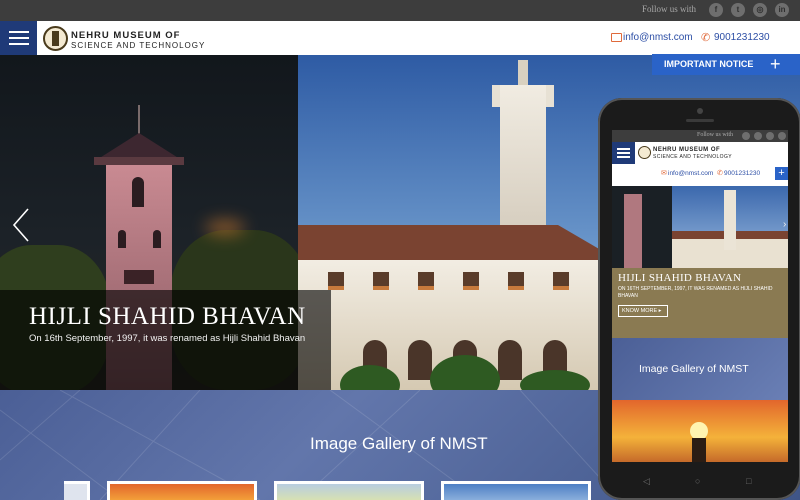 This screenshot has height=500, width=800. Describe the element at coordinates (716, 10) in the screenshot. I see `facebook-icon: f` at that location.